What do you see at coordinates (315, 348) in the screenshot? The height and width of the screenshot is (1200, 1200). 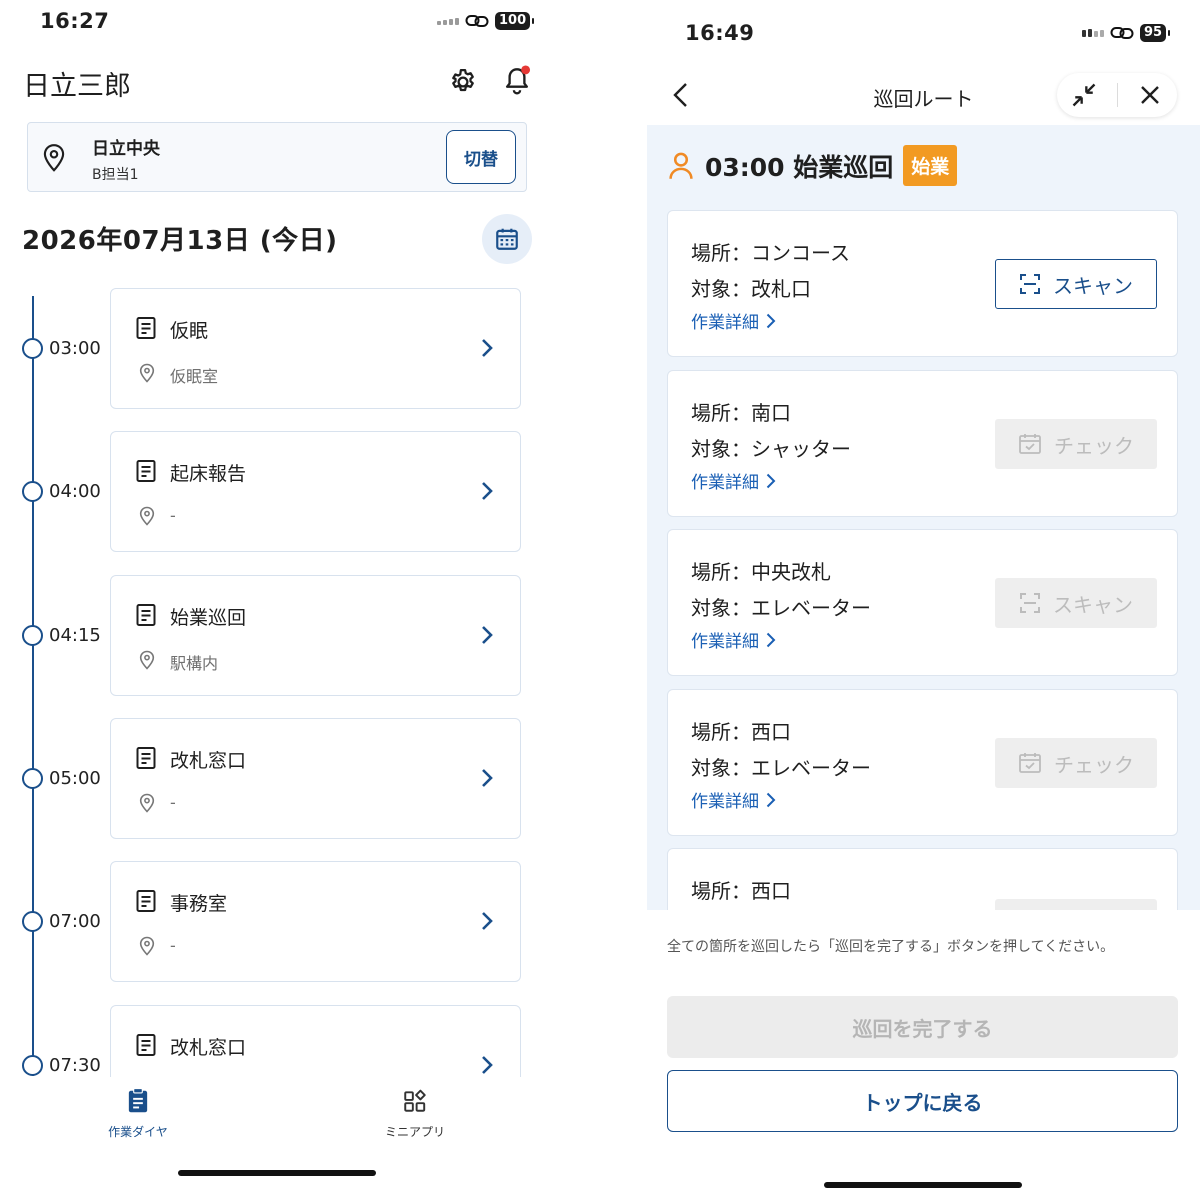 I see `task-card: 仮眠 仮眠室` at bounding box center [315, 348].